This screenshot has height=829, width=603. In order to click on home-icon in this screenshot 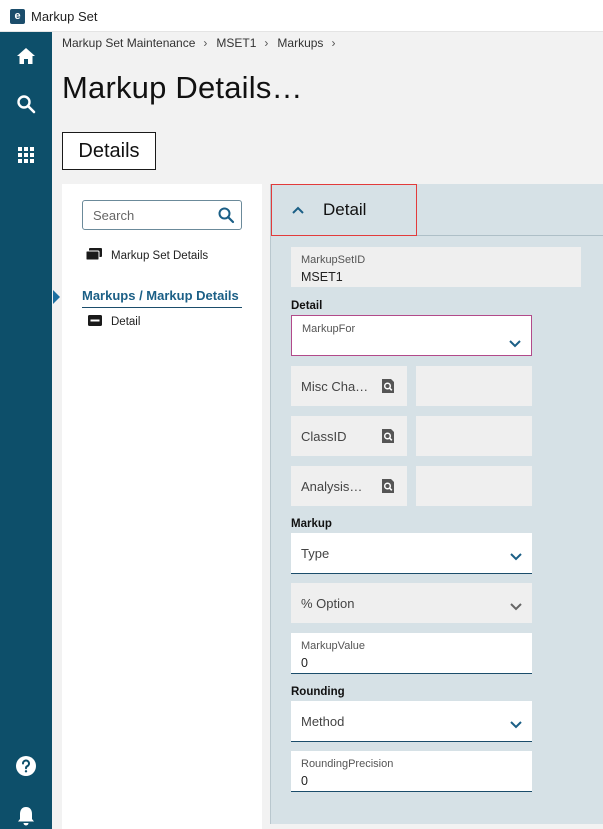, I will do `click(26, 58)`.